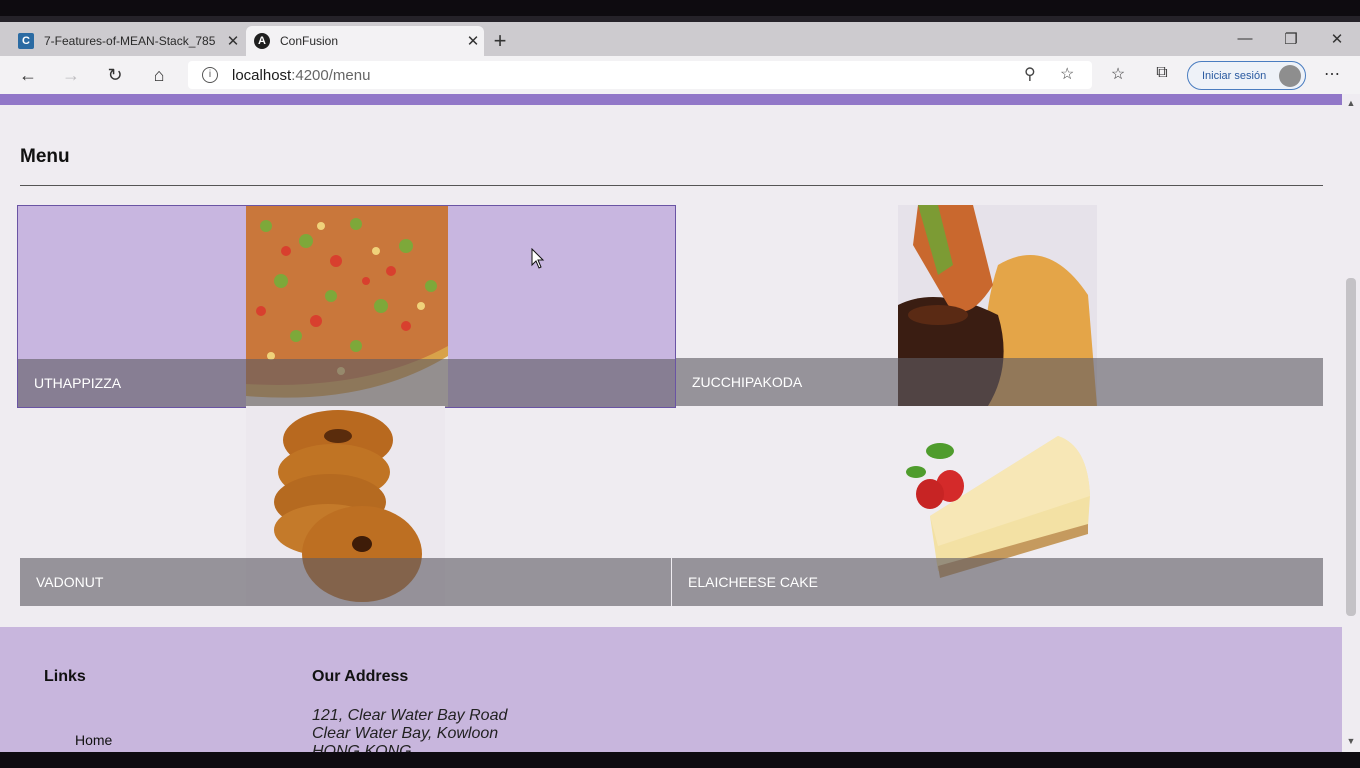  I want to click on zoom-key-icon: ⚲, so click(1030, 74).